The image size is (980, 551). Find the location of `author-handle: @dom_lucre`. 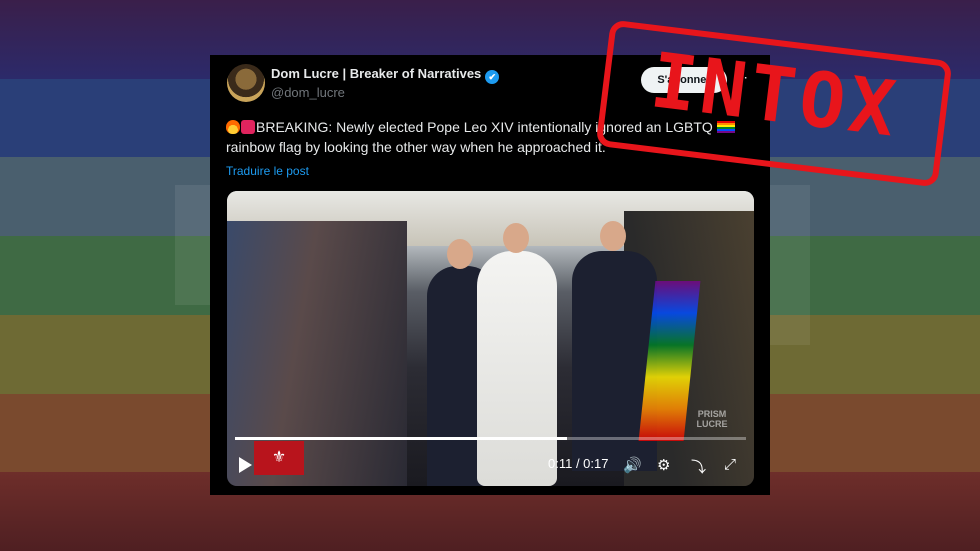

author-handle: @dom_lucre is located at coordinates (308, 92).